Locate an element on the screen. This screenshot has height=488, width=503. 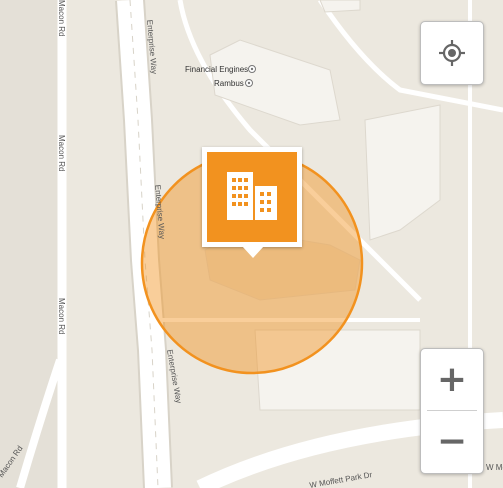
marker-badge is located at coordinates (252, 197).